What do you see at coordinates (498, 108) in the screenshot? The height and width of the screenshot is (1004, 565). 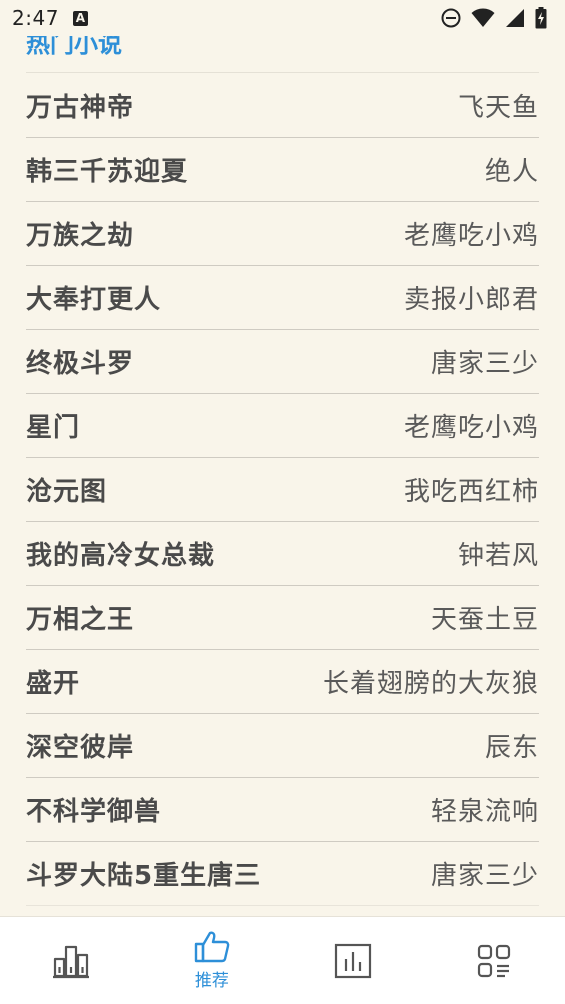 I see `book-author: 飞天鱼` at bounding box center [498, 108].